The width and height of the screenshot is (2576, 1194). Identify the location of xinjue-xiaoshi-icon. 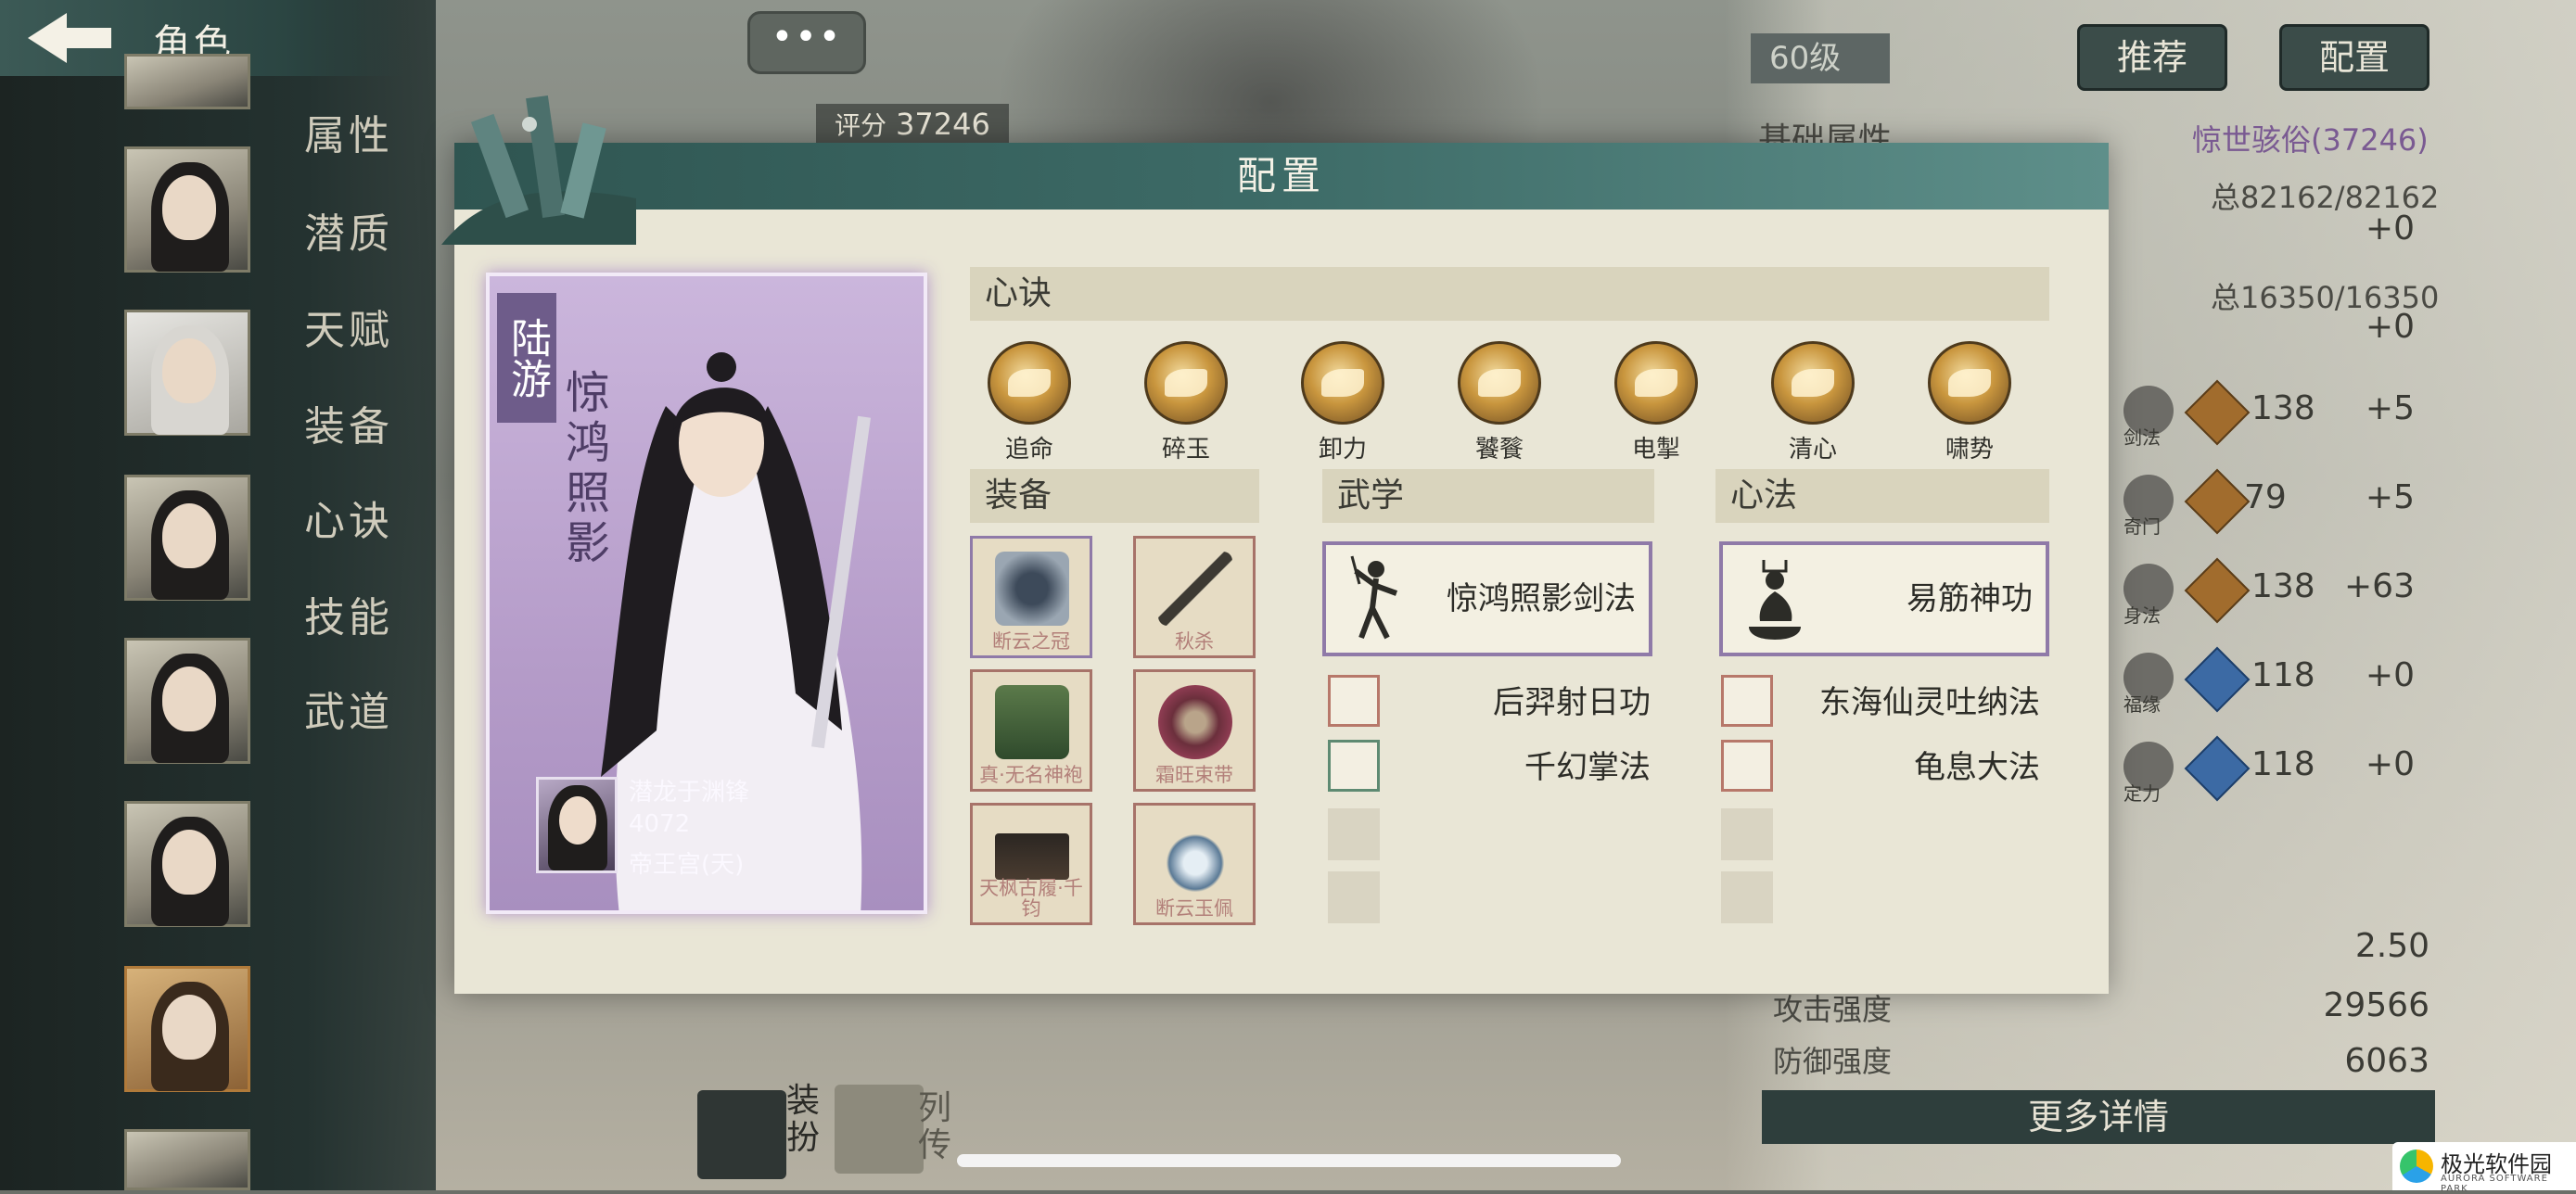
(1969, 383).